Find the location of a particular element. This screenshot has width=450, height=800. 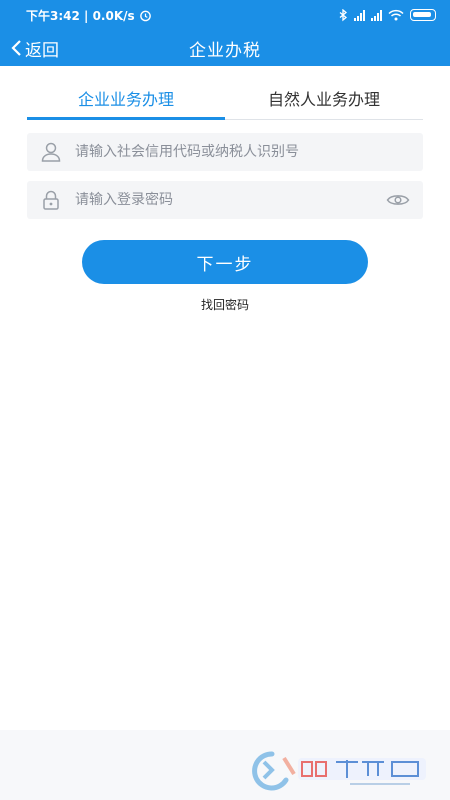

recover-password-link: 找回密码 is located at coordinates (225, 304).